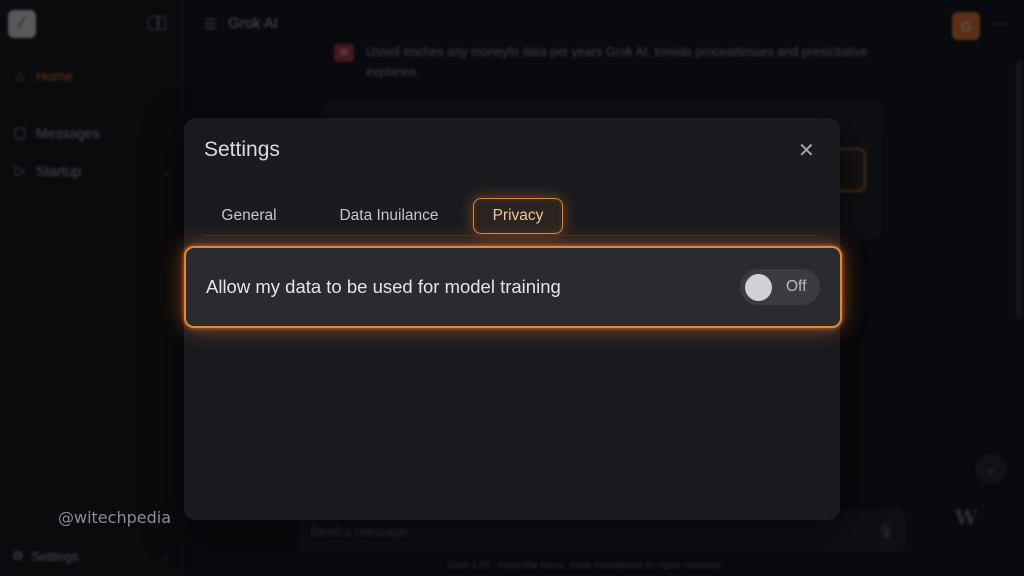 Image resolution: width=1024 pixels, height=576 pixels. What do you see at coordinates (806, 150) in the screenshot?
I see `close-icon: ✕` at bounding box center [806, 150].